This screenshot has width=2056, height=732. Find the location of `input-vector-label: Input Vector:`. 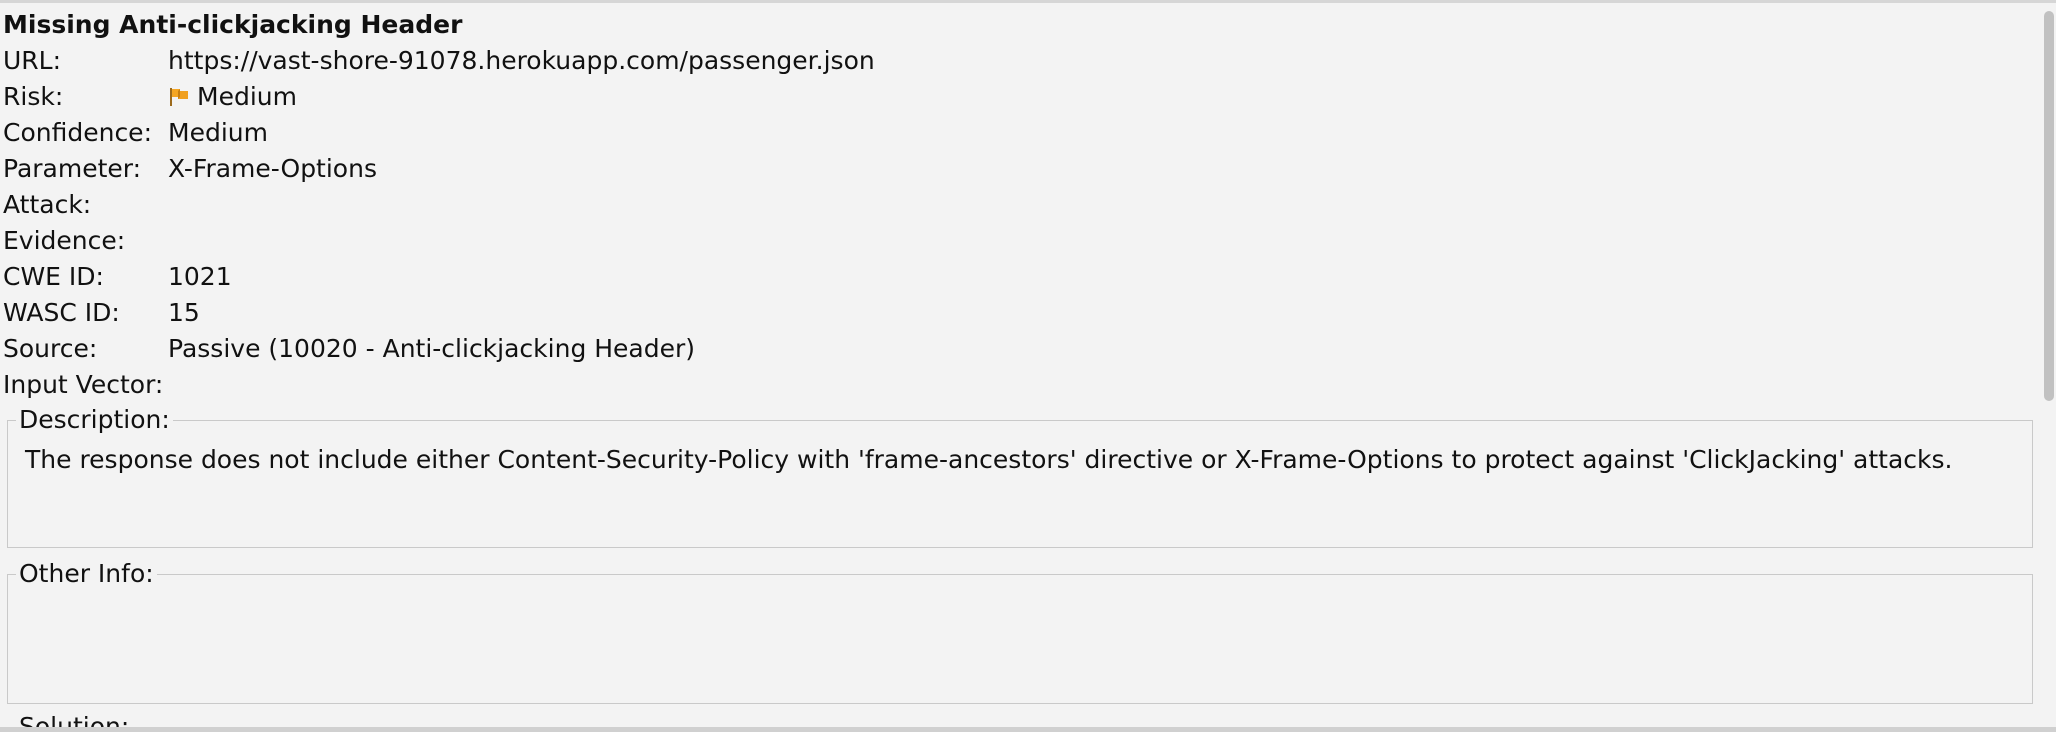

input-vector-label: Input Vector: is located at coordinates (83, 384).